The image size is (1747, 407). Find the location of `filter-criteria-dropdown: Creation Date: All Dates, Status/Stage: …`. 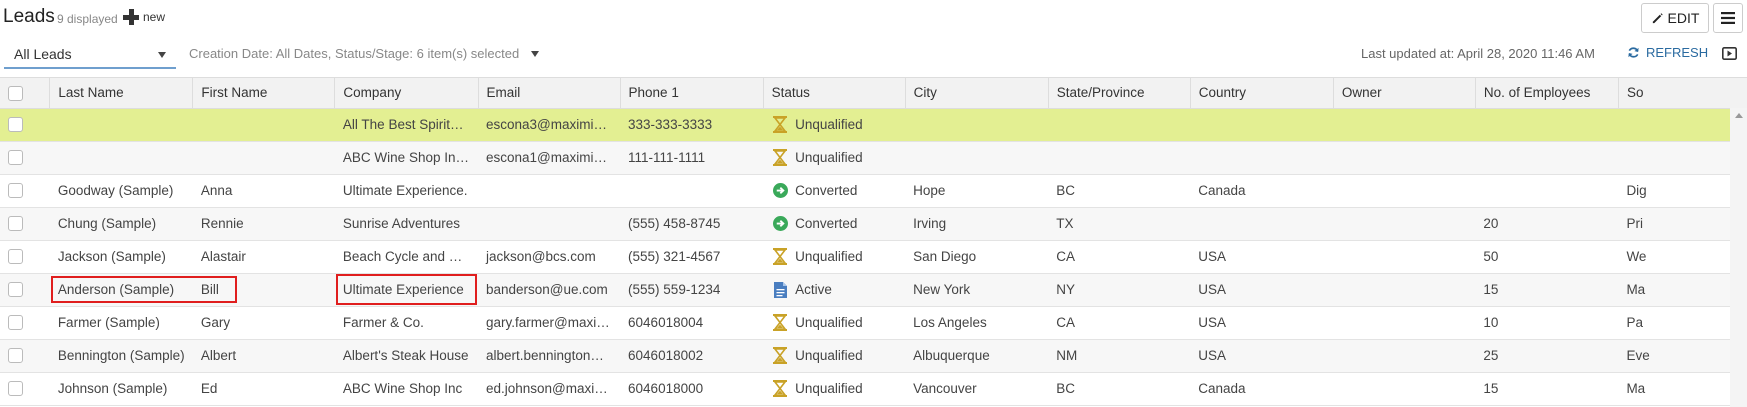

filter-criteria-dropdown: Creation Date: All Dates, Status/Stage: … is located at coordinates (364, 53).